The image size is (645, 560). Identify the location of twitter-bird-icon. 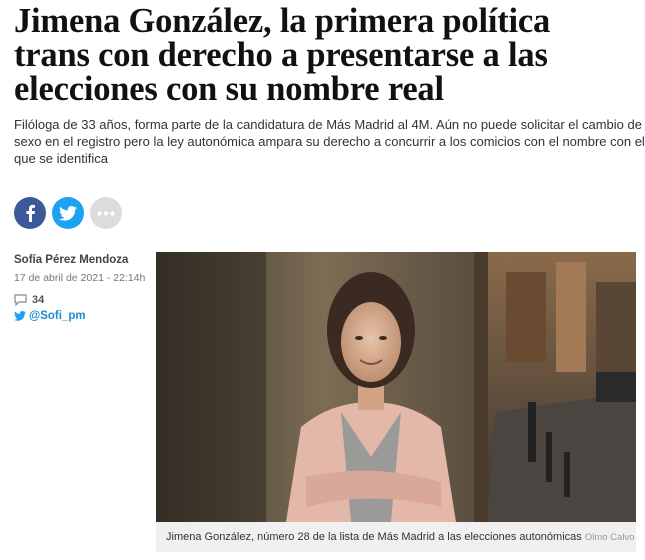
(20, 316).